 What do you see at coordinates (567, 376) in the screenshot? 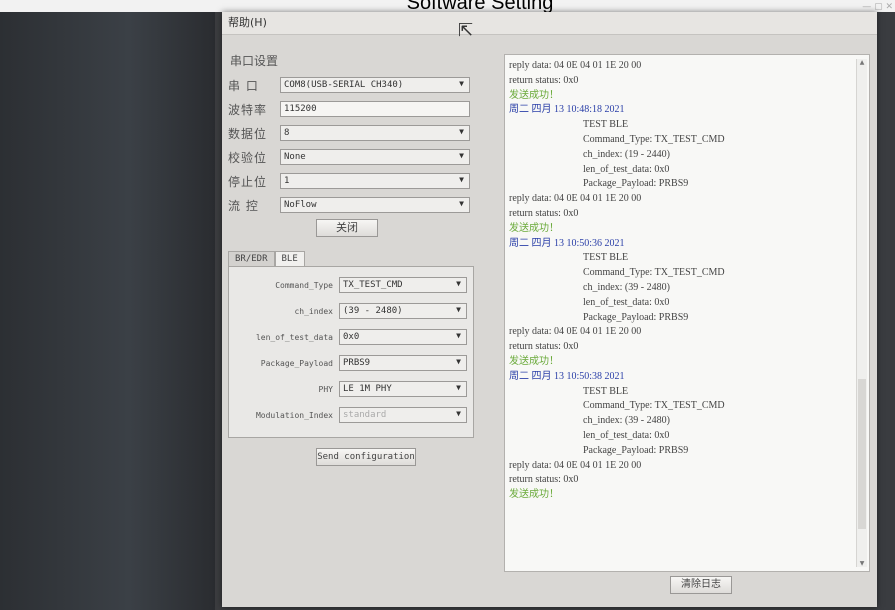
I see `log-line: 周二 四月 13 10:50:38 2021` at bounding box center [567, 376].